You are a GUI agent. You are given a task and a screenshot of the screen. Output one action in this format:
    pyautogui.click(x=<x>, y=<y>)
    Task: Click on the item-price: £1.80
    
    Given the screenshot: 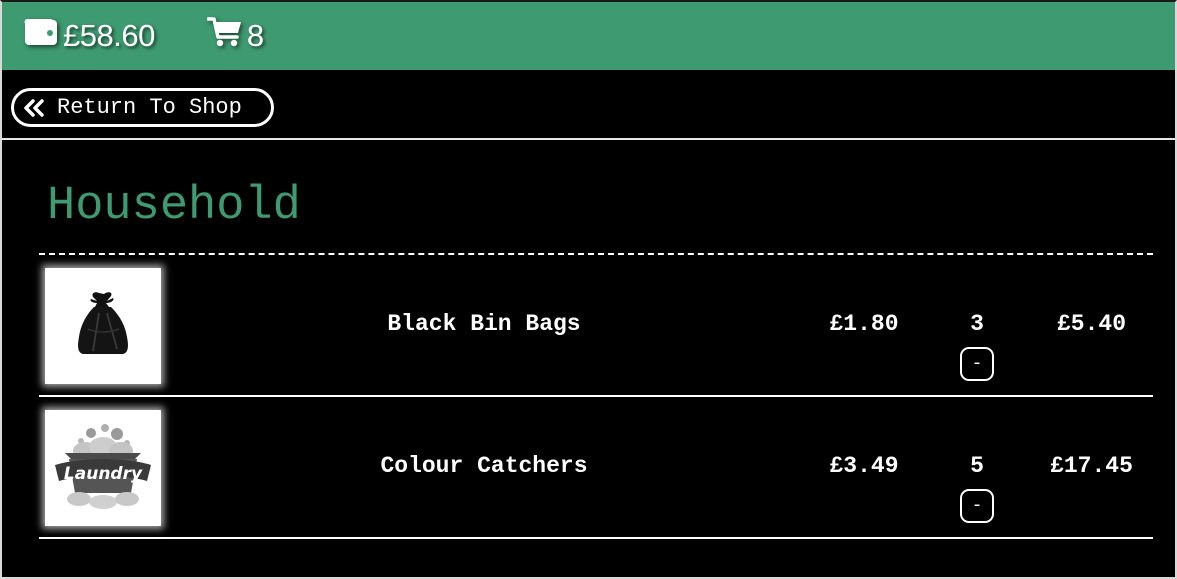 What is the action you would take?
    pyautogui.click(x=864, y=324)
    